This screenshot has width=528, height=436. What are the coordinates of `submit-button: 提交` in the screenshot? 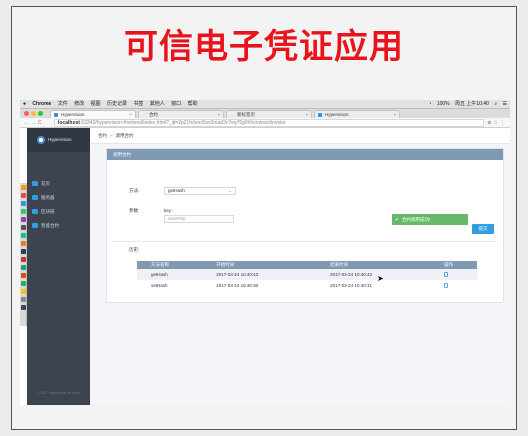 It's located at (483, 229).